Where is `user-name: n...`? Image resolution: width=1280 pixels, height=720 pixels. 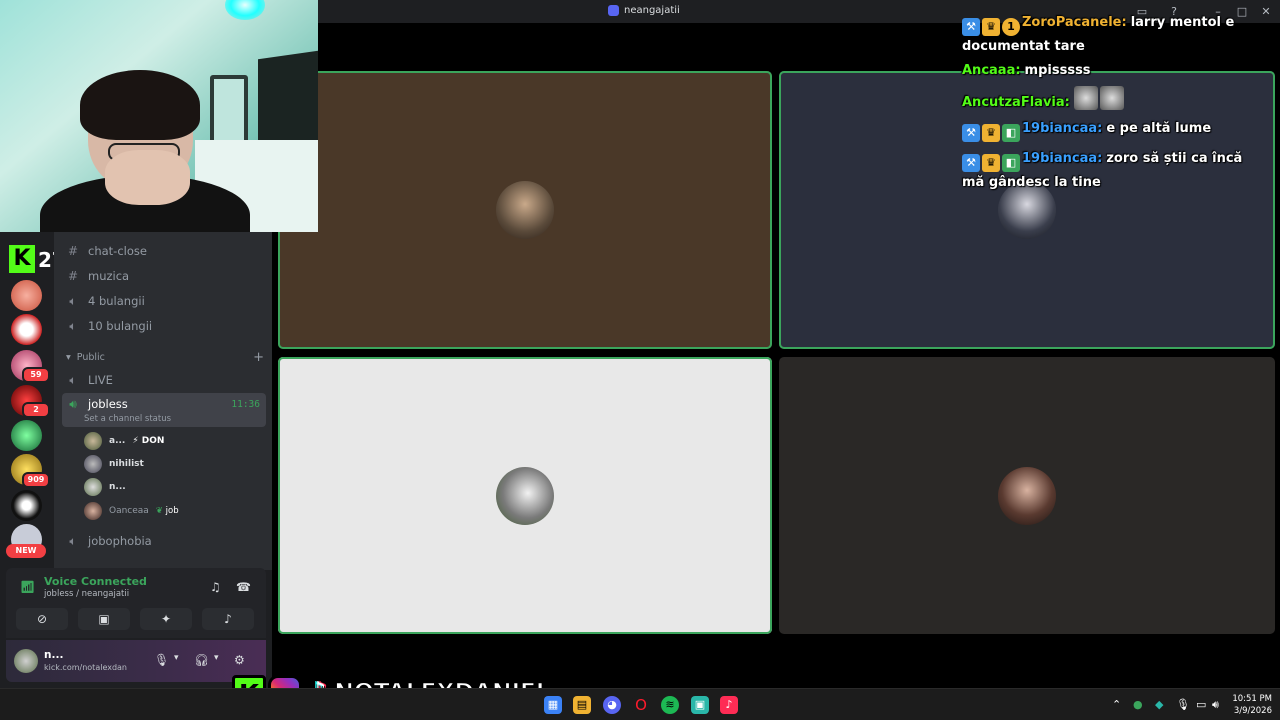 user-name: n... is located at coordinates (53, 655).